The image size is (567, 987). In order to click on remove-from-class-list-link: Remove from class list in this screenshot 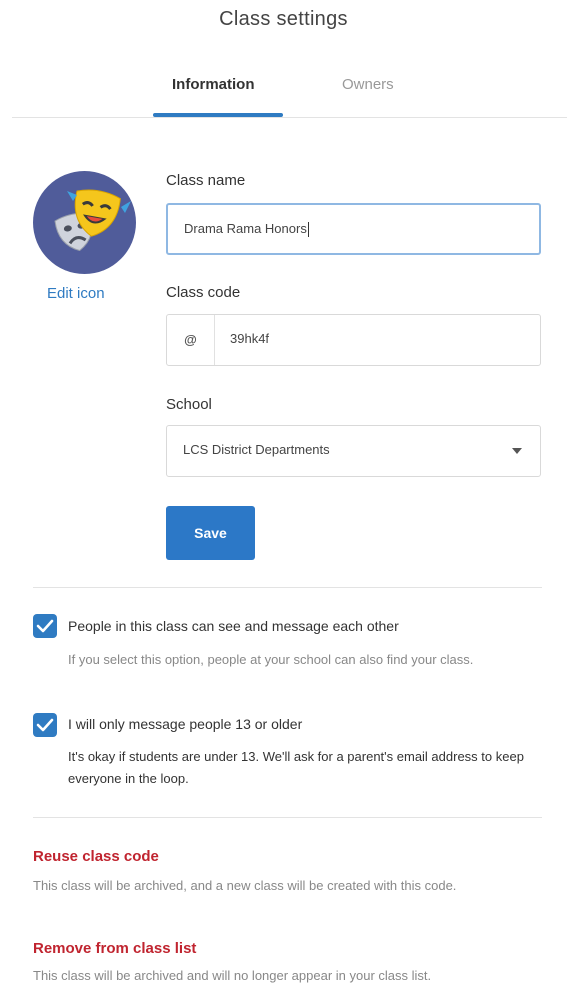, I will do `click(114, 948)`.